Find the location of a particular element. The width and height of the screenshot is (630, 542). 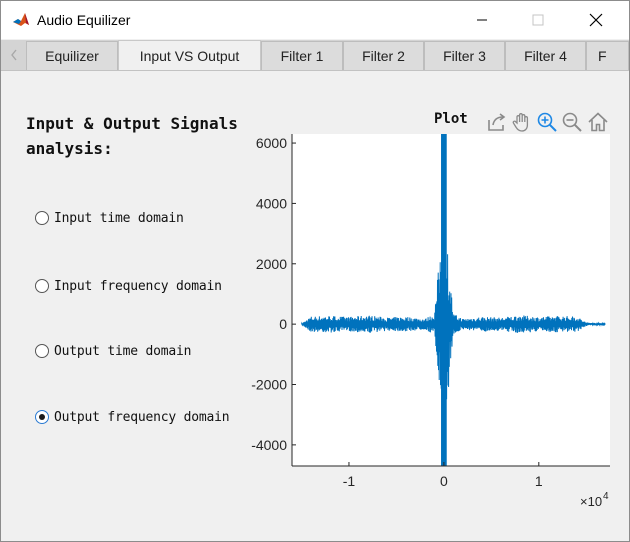

tab-scroll-left-button is located at coordinates (14, 55).